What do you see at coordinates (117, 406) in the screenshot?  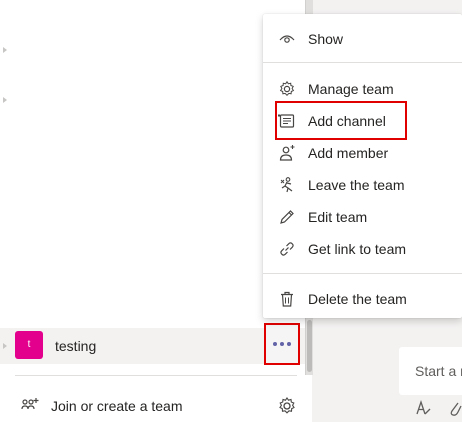 I see `join-or-create-label: Join or create a team` at bounding box center [117, 406].